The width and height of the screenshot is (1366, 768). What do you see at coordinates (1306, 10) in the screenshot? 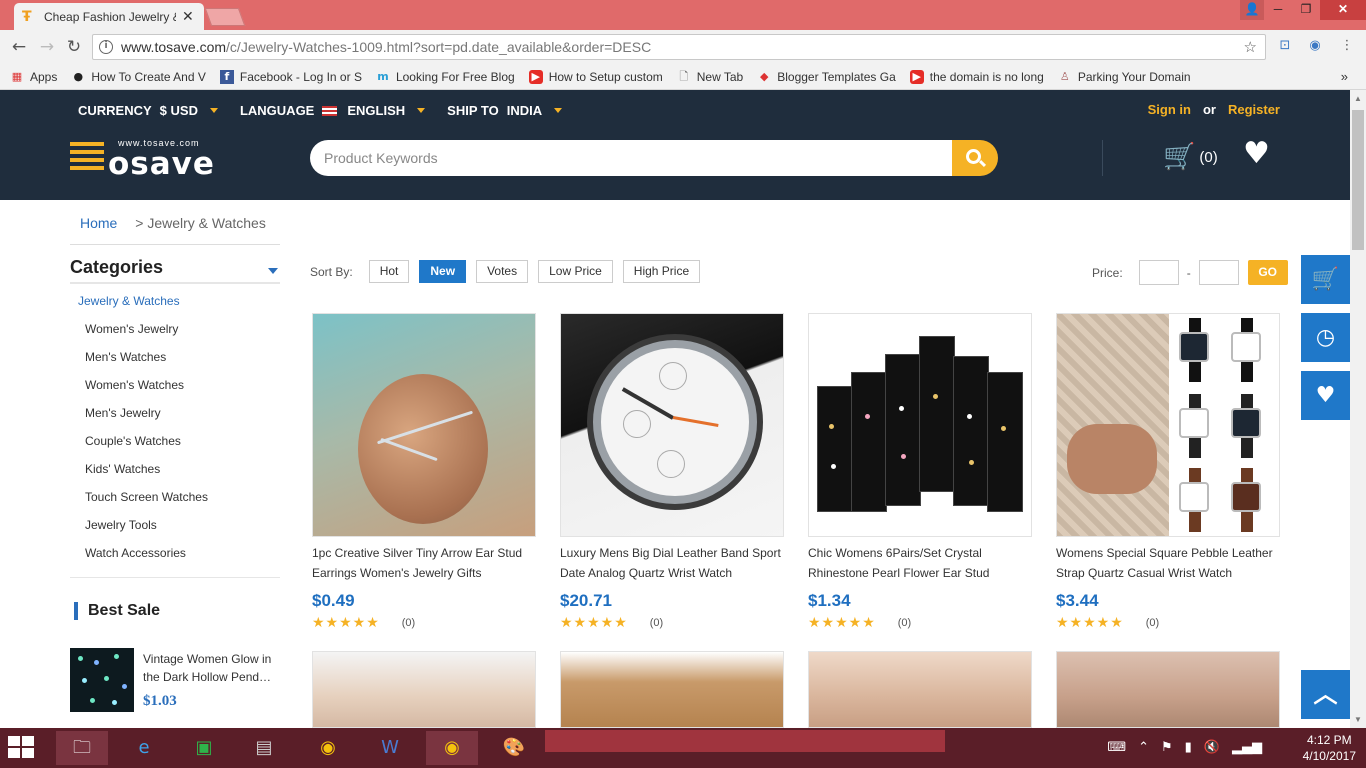
I see `maximize-button: ❐` at bounding box center [1306, 10].